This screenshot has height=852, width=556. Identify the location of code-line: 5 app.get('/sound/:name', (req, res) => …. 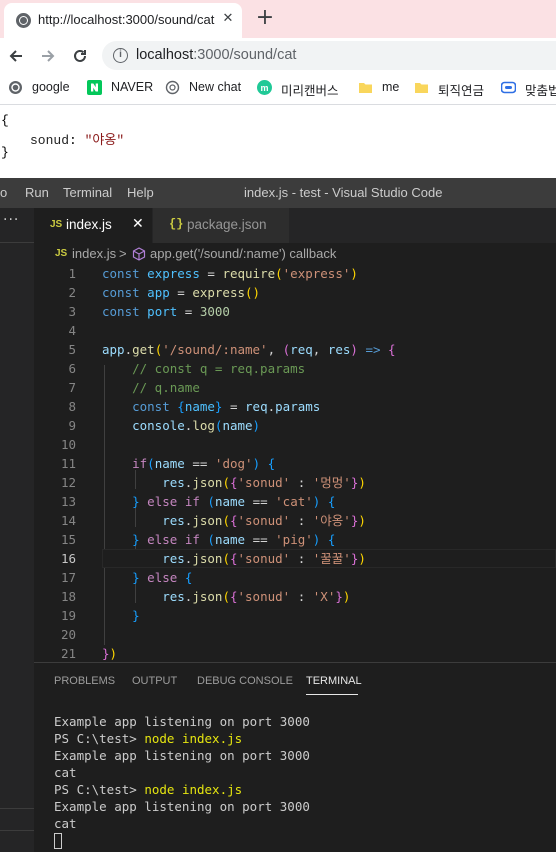
(232, 349).